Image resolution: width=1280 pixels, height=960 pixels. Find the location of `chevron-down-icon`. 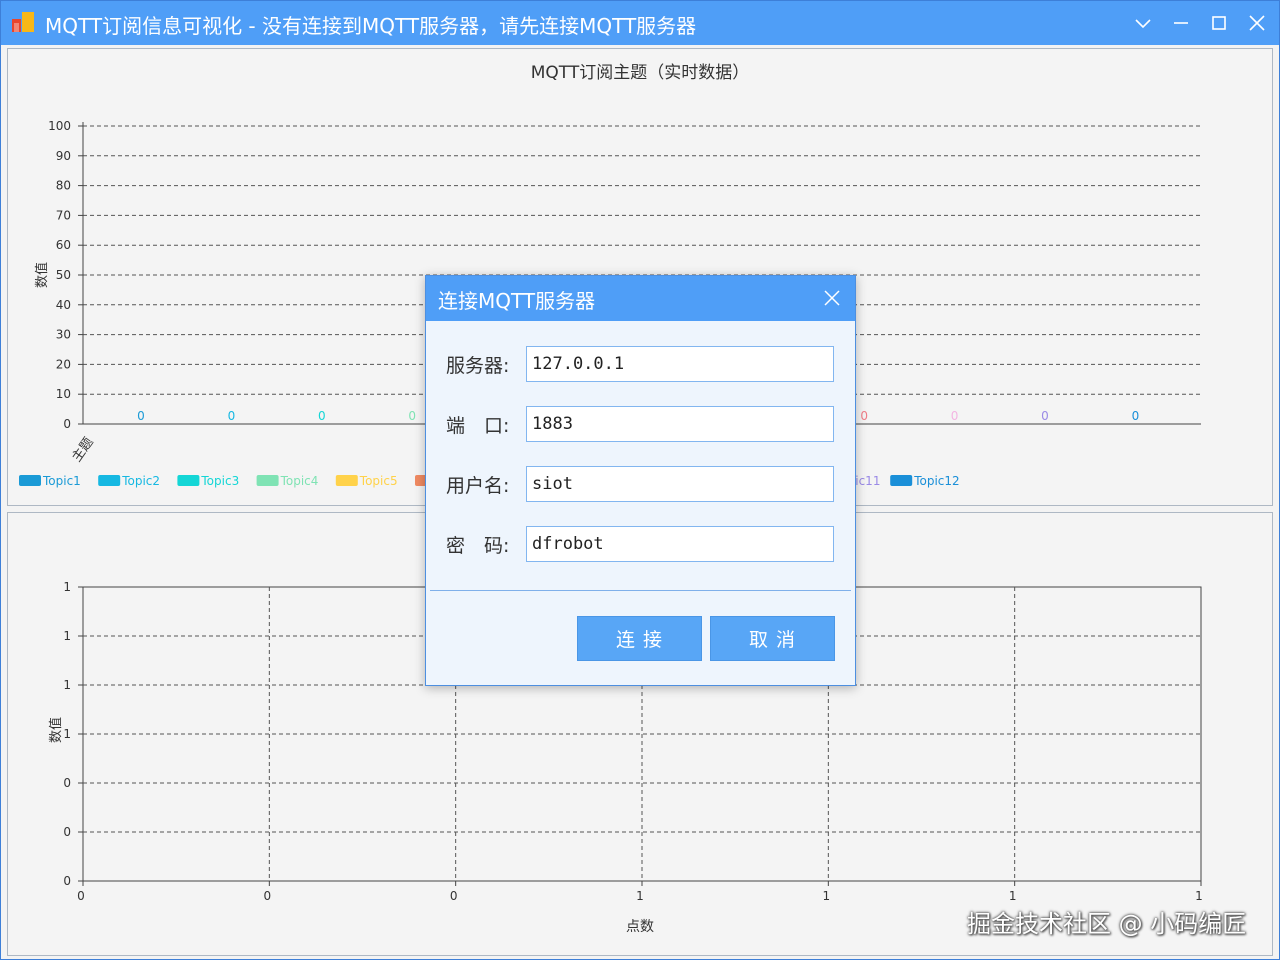

chevron-down-icon is located at coordinates (1143, 23).